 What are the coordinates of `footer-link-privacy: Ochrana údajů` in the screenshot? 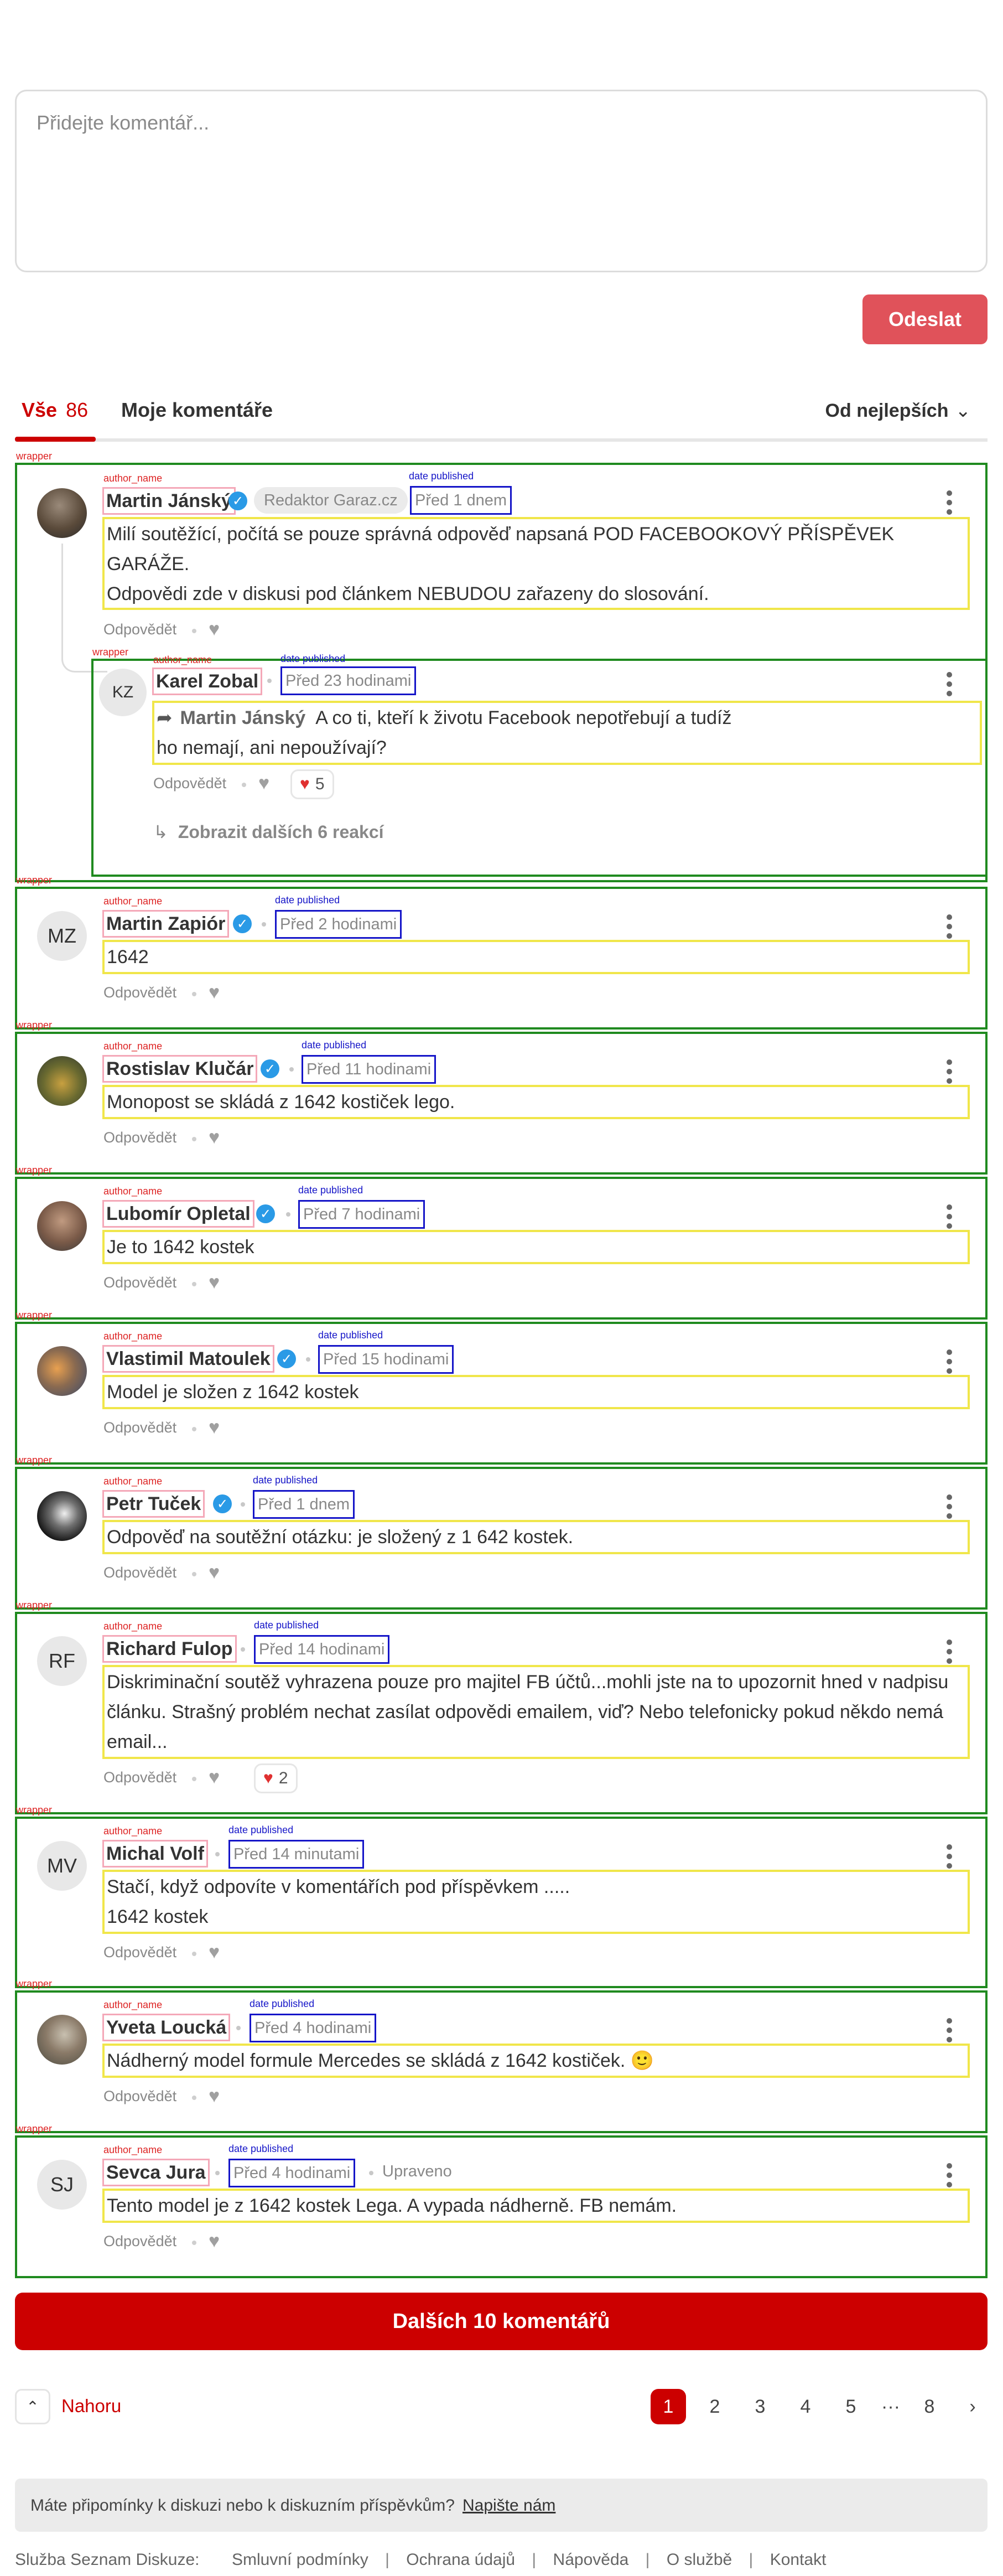 It's located at (460, 2560).